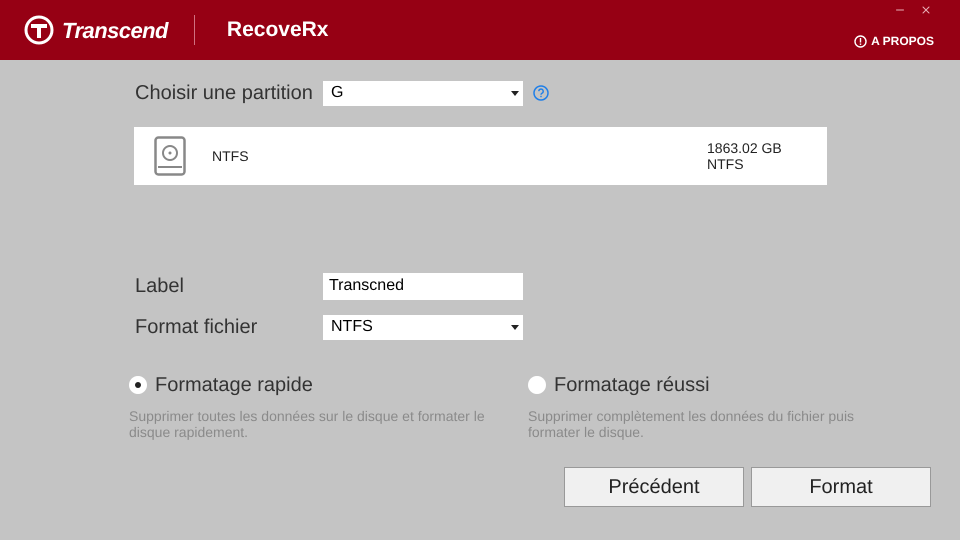 This screenshot has width=960, height=540. What do you see at coordinates (170, 156) in the screenshot?
I see `hard-drive-icon` at bounding box center [170, 156].